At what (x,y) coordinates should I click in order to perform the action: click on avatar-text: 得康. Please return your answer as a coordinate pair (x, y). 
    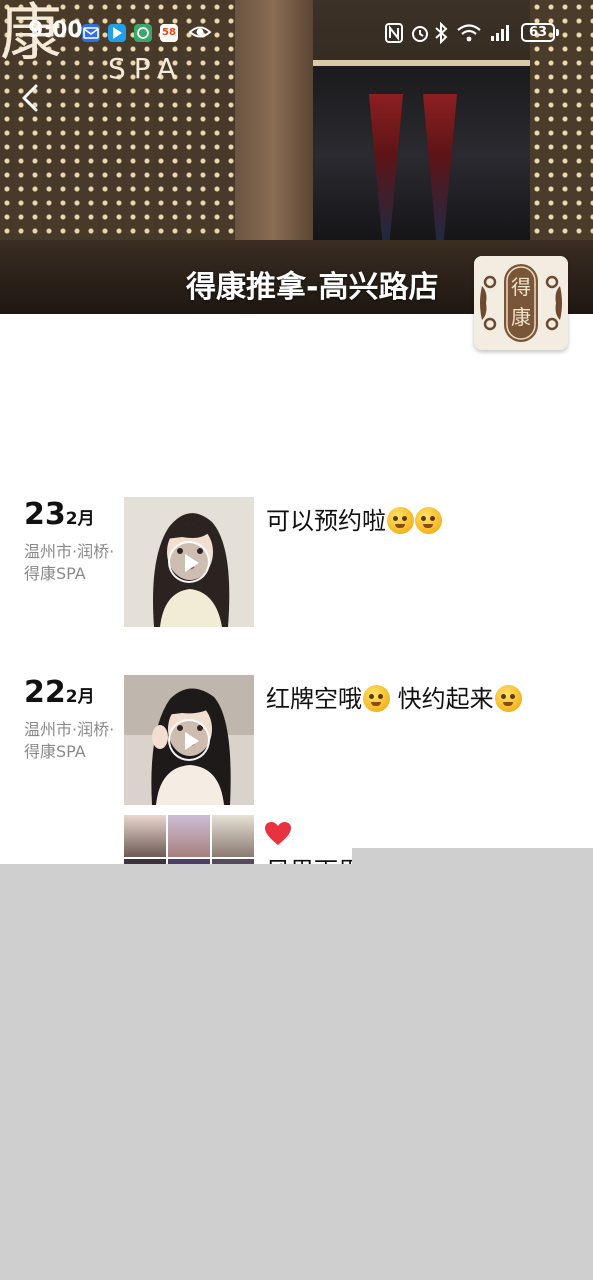
    Looking at the image, I should click on (521, 302).